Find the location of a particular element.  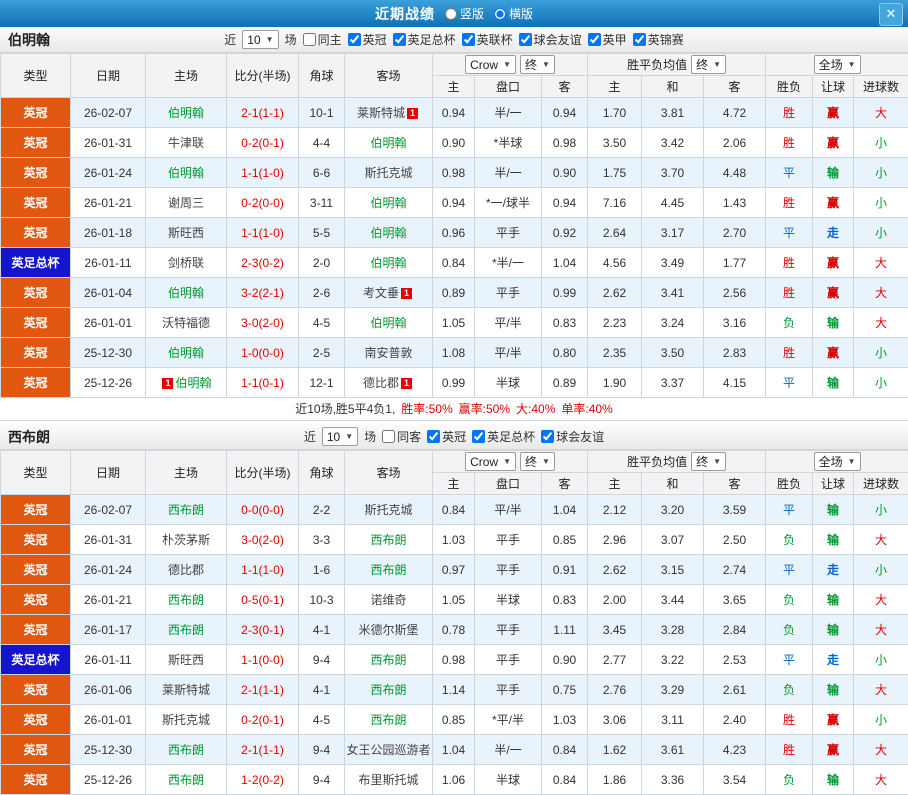

filter-checkbox: 同主 is located at coordinates (322, 39).